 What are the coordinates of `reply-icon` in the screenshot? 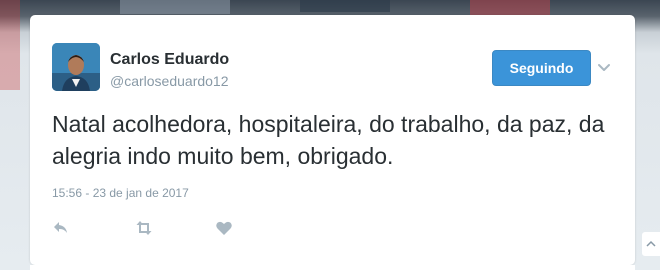 It's located at (61, 228).